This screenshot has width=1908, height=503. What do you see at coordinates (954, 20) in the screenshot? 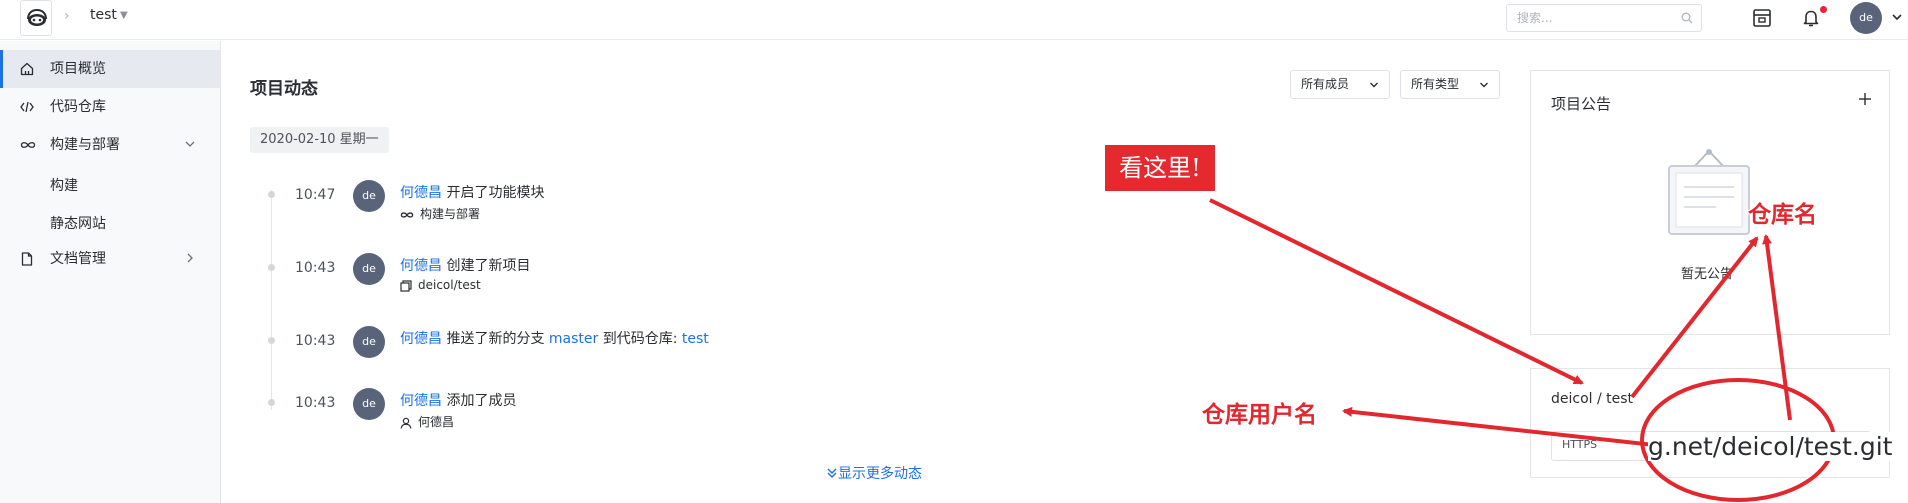
I see `top-bar: › test ▼ 搜索... de` at bounding box center [954, 20].